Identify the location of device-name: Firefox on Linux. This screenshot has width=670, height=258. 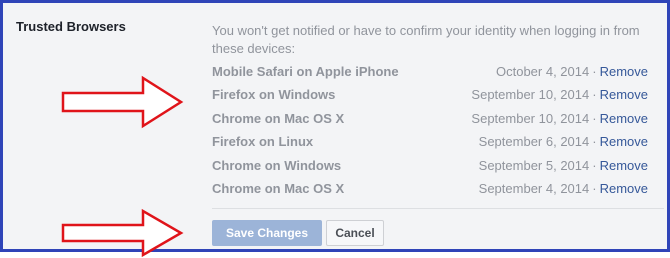
(263, 142).